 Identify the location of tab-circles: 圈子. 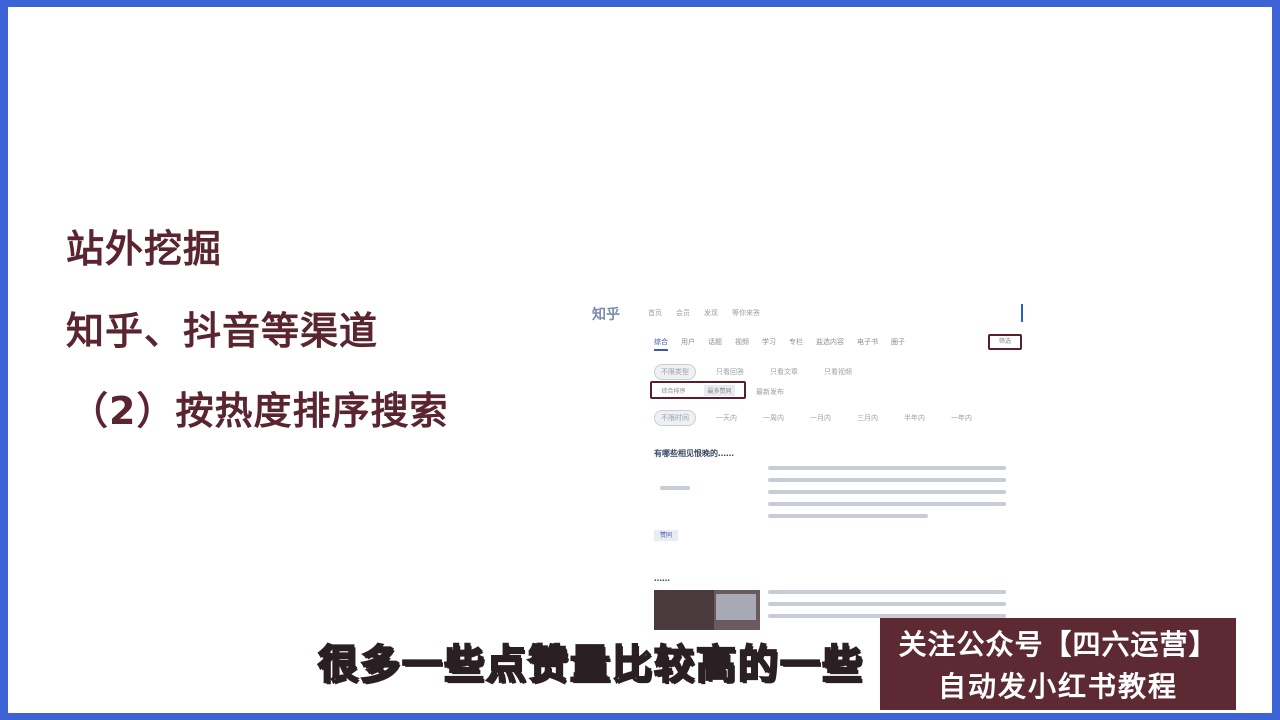
(898, 344).